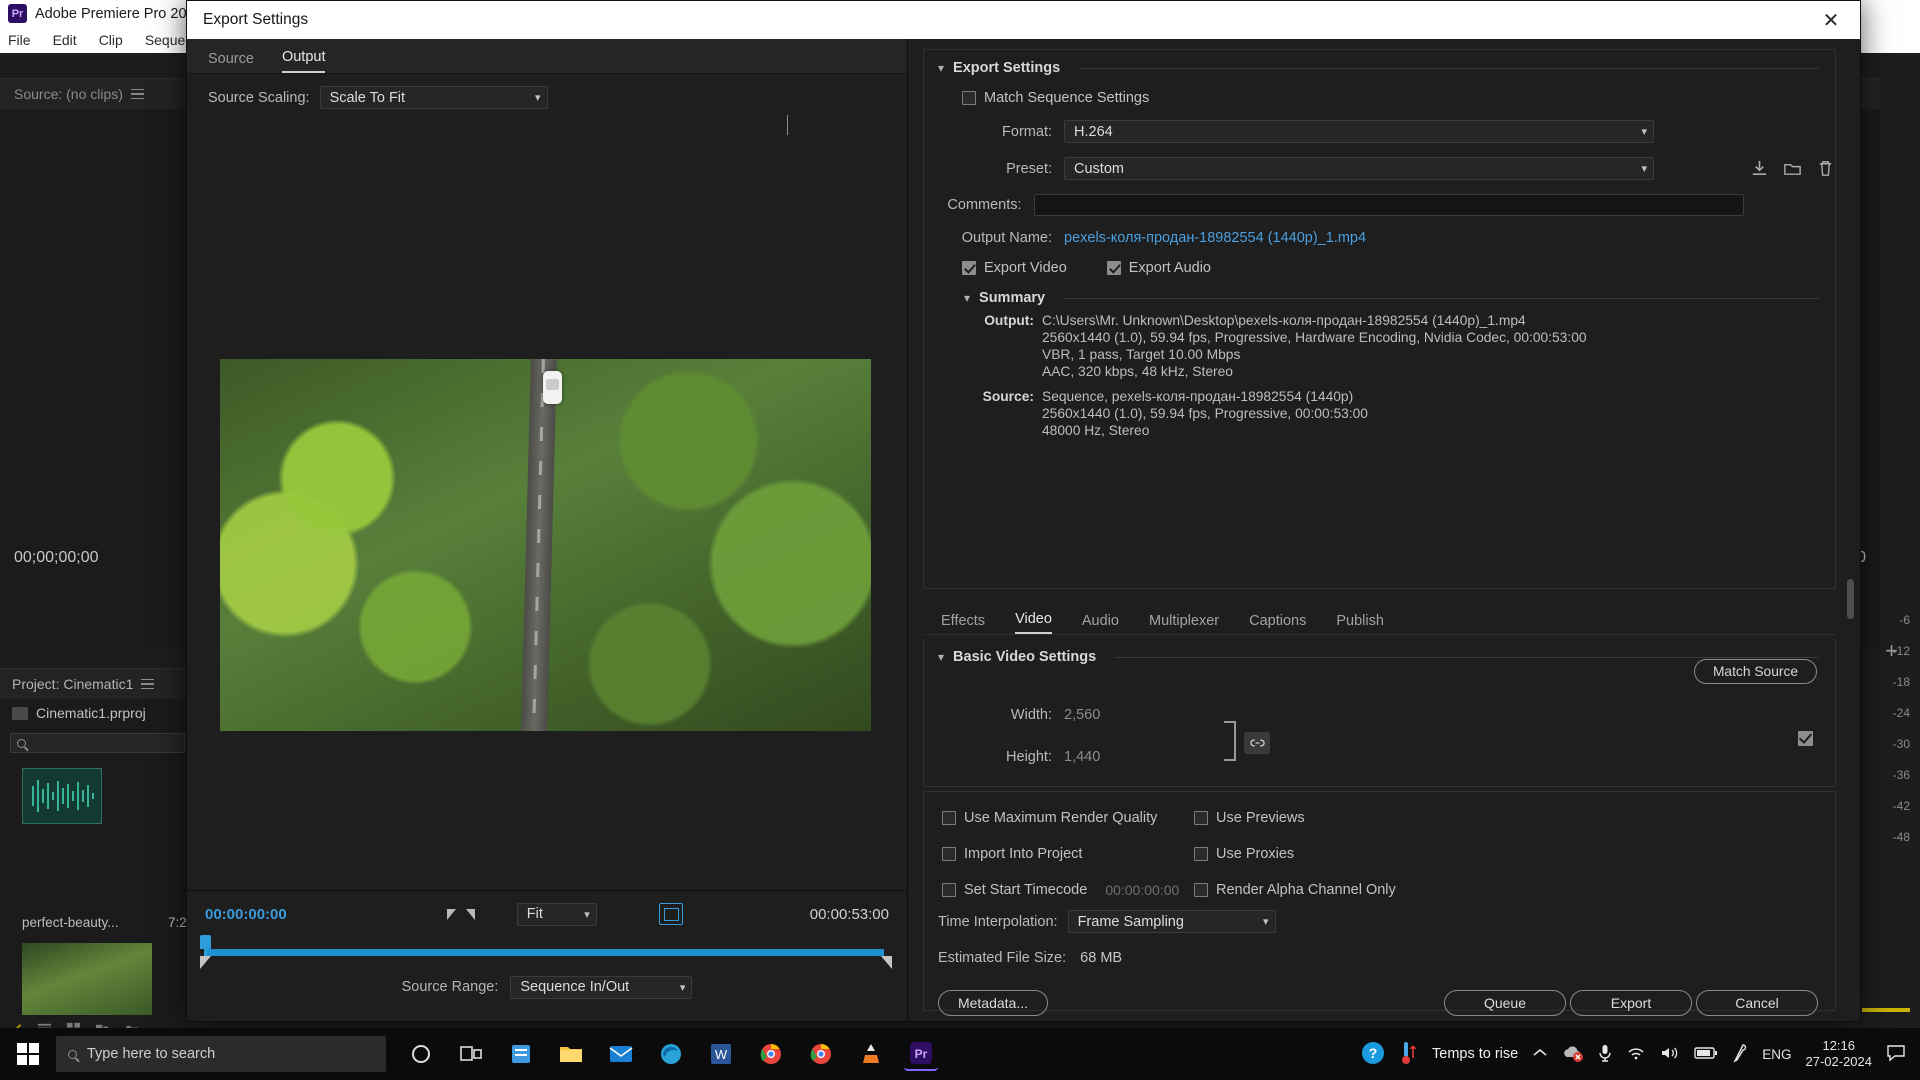 The width and height of the screenshot is (1920, 1080). I want to click on match-sequence-settings-row: Match Sequence Settings, so click(1398, 98).